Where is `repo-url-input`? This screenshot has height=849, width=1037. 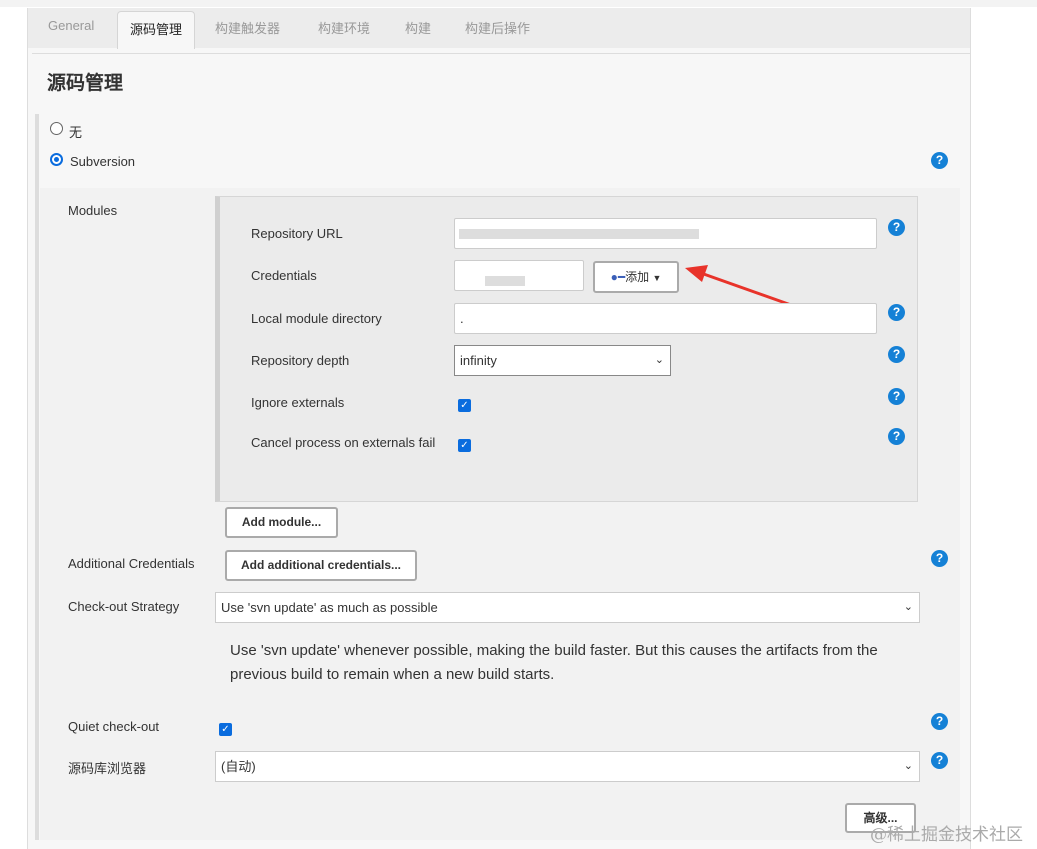 repo-url-input is located at coordinates (665, 233).